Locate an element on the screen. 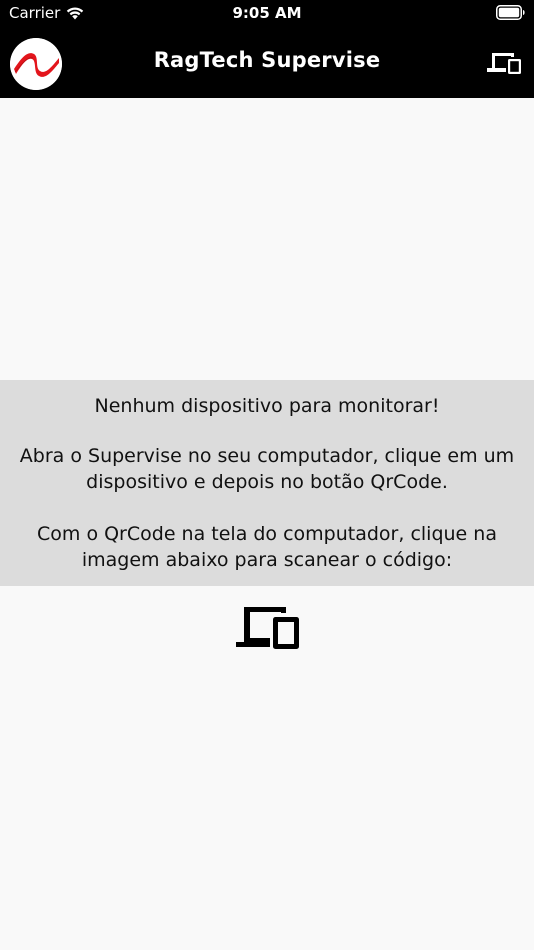 Image resolution: width=534 pixels, height=950 pixels. navigation-bar: RagTech Supervise is located at coordinates (267, 63).